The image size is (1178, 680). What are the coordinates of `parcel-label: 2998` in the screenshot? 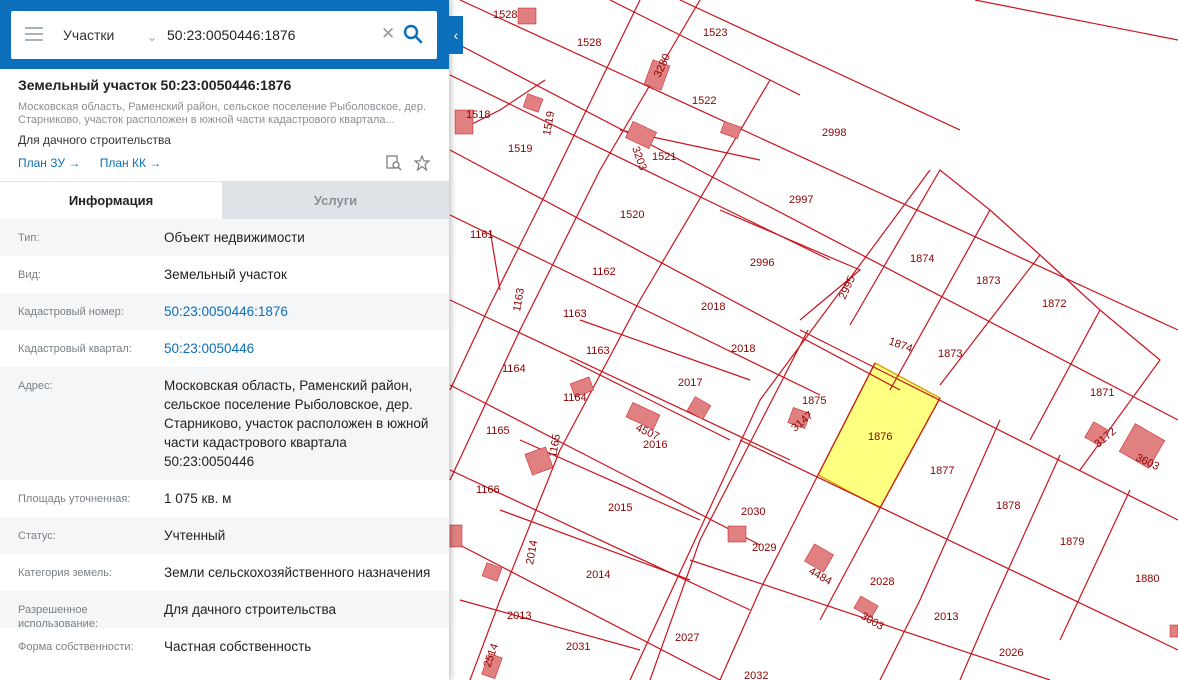 It's located at (834, 133).